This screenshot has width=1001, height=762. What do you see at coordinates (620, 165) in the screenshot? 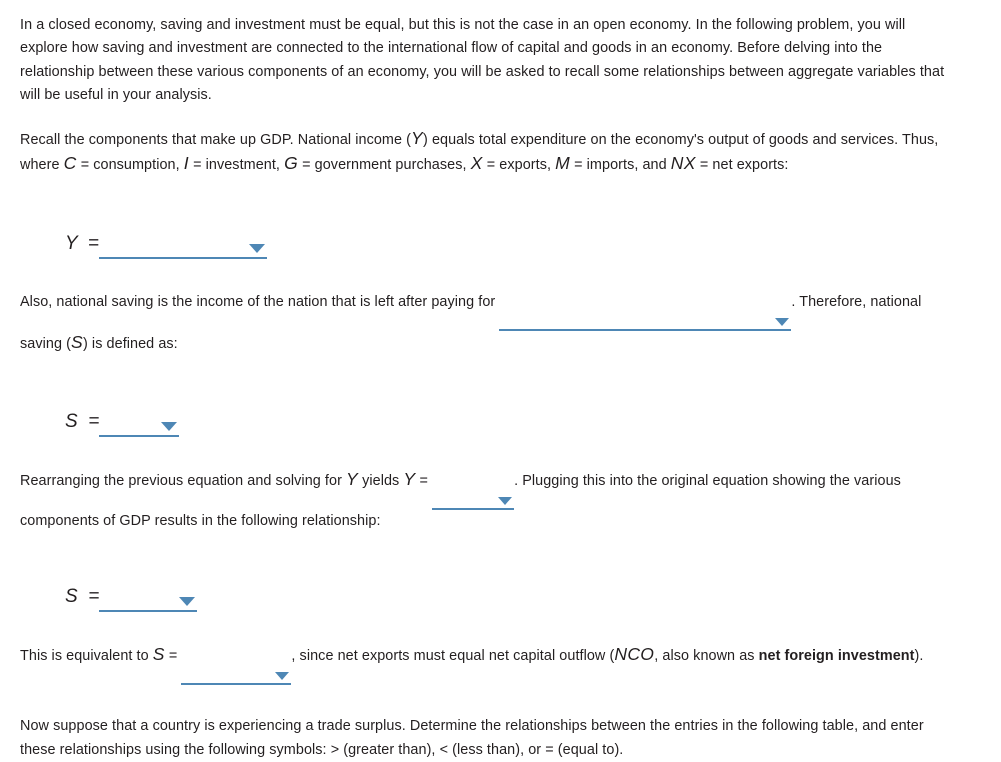
I see `recall-text-part7: = imports, and` at bounding box center [620, 165].